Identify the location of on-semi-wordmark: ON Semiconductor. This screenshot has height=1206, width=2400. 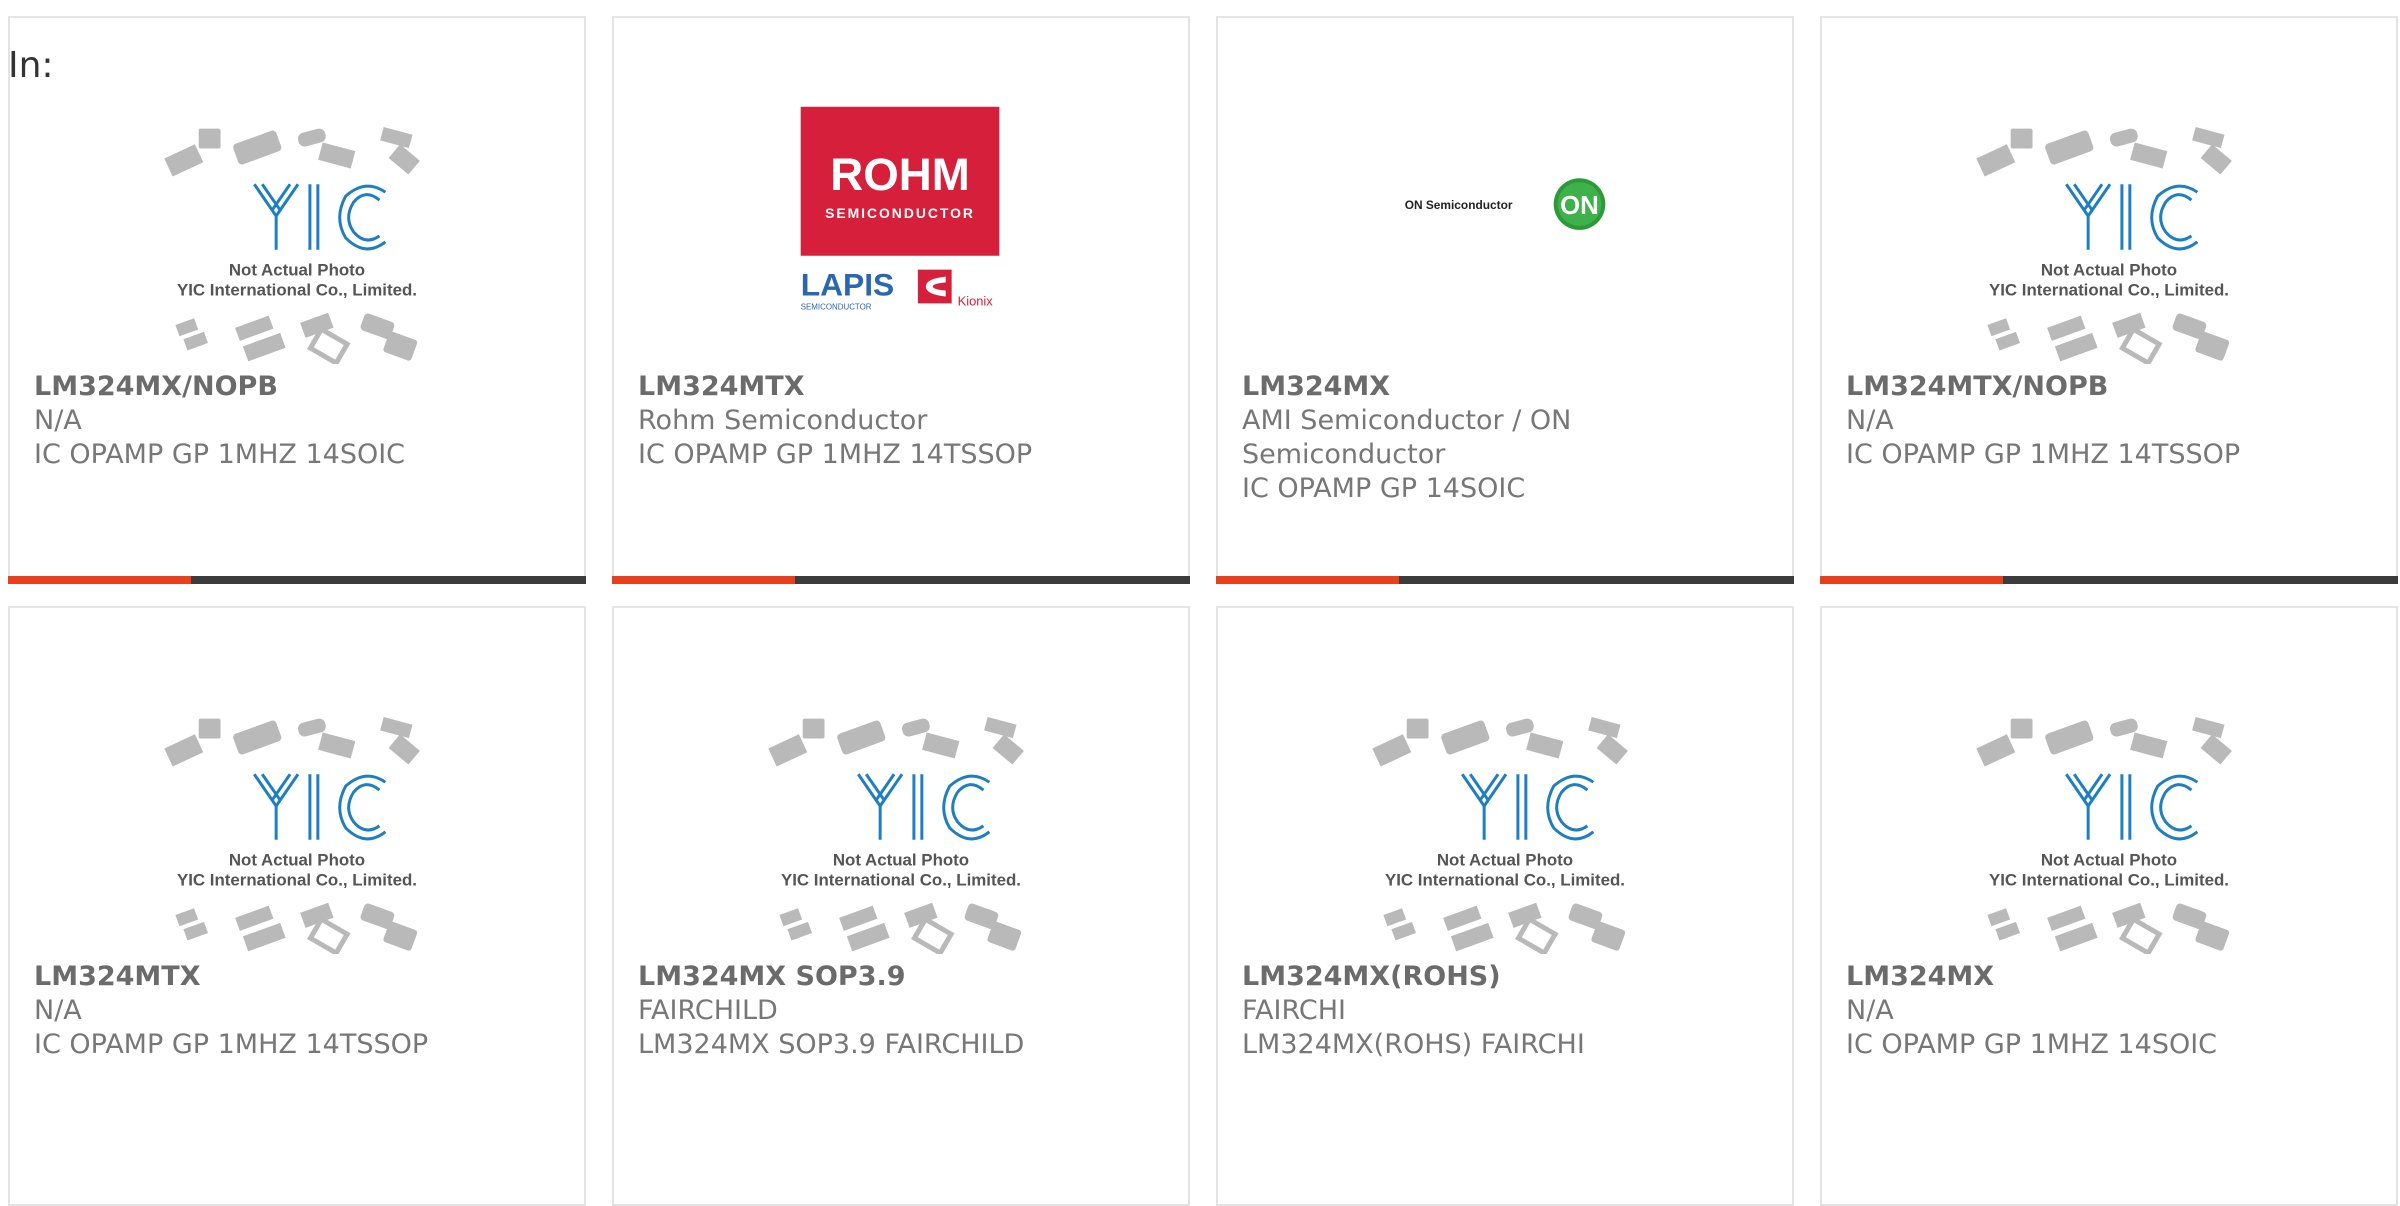
(1459, 205).